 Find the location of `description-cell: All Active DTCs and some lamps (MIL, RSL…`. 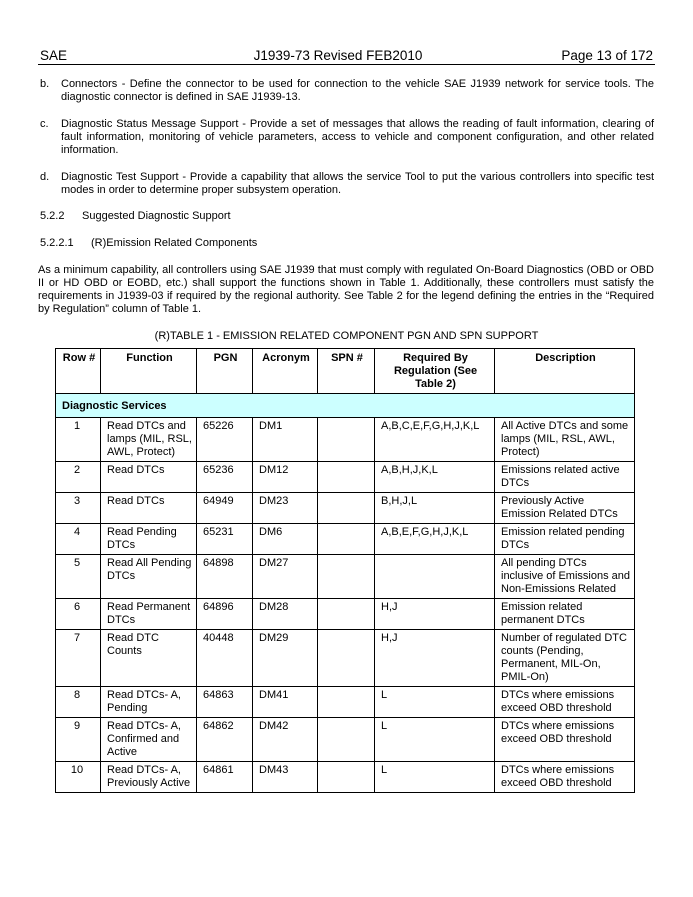

description-cell: All Active DTCs and some lamps (MIL, RSL… is located at coordinates (564, 439).